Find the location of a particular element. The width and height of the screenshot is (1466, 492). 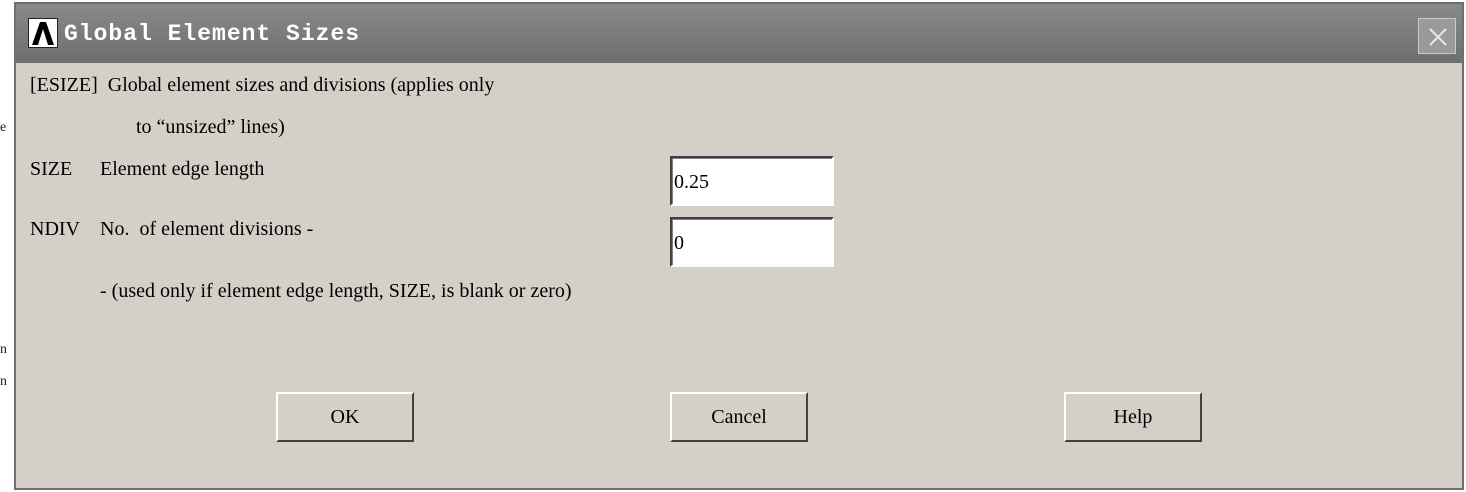

cancel-button: Cancel is located at coordinates (739, 417).